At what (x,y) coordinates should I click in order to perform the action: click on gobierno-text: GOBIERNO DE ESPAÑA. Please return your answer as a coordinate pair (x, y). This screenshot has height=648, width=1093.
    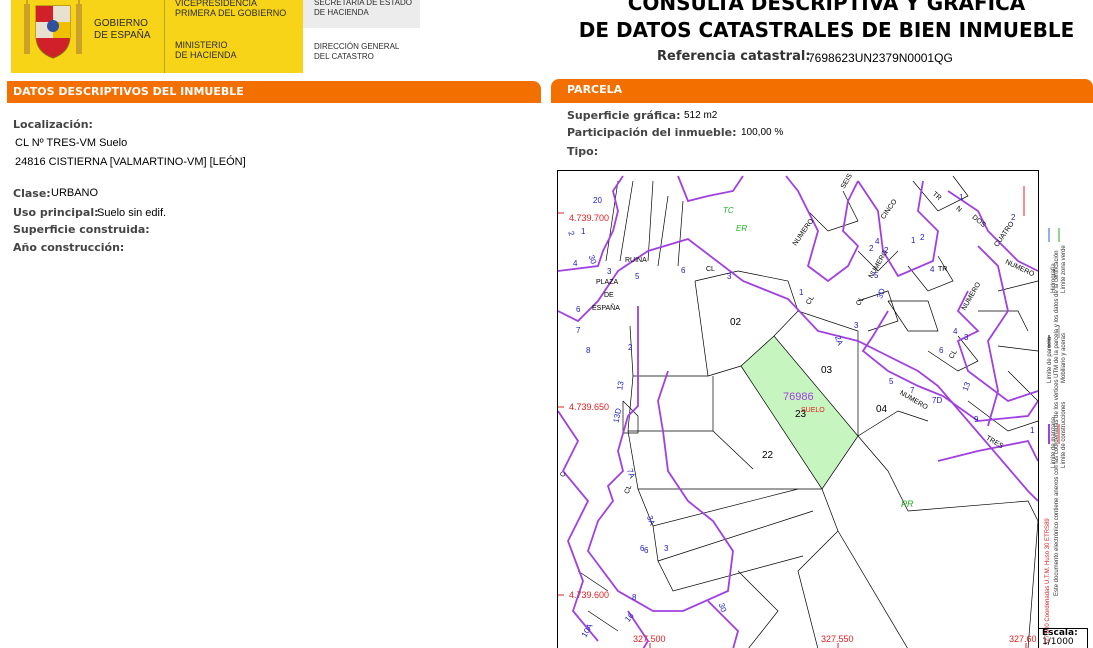
    Looking at the image, I should click on (122, 29).